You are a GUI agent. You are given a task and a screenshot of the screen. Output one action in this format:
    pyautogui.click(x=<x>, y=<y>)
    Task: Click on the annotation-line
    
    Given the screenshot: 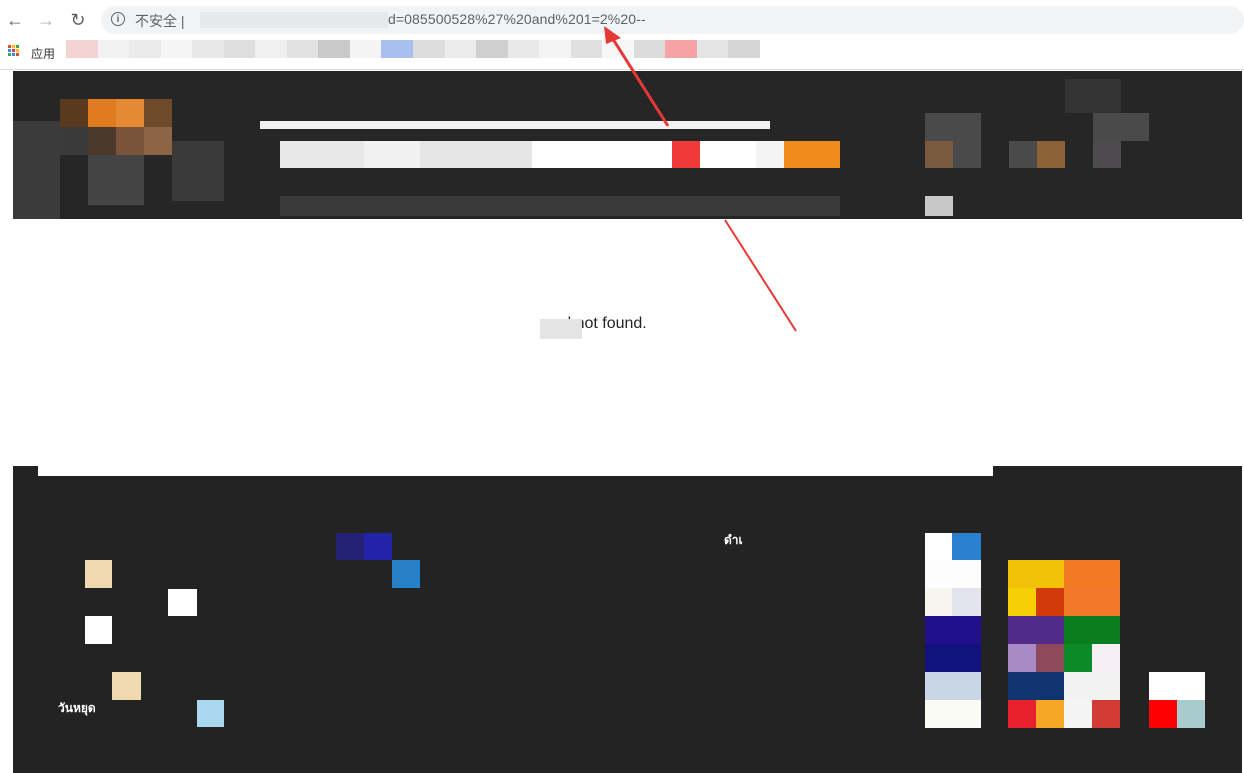 What is the action you would take?
    pyautogui.click(x=760, y=275)
    